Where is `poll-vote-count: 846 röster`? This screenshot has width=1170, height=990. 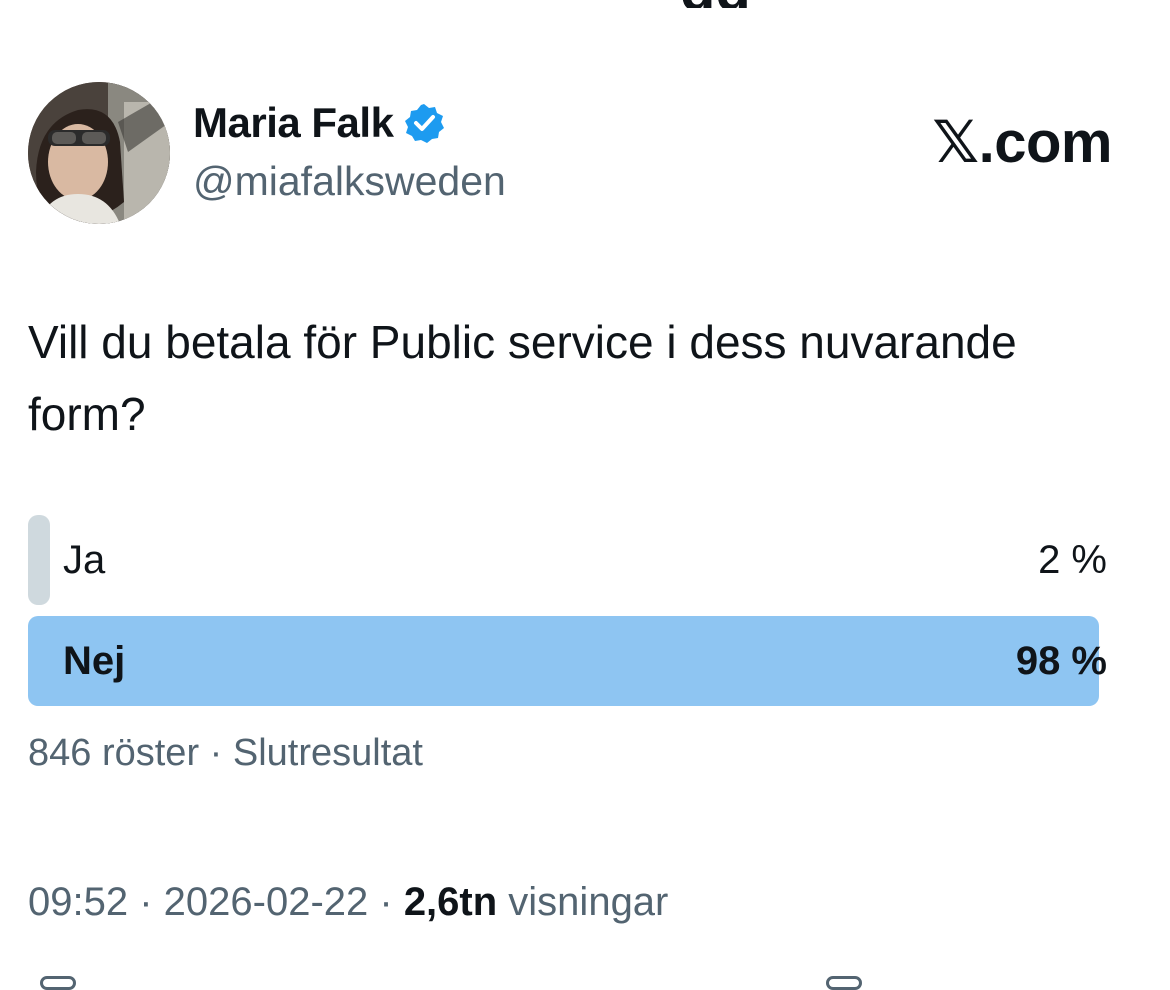 poll-vote-count: 846 röster is located at coordinates (114, 753).